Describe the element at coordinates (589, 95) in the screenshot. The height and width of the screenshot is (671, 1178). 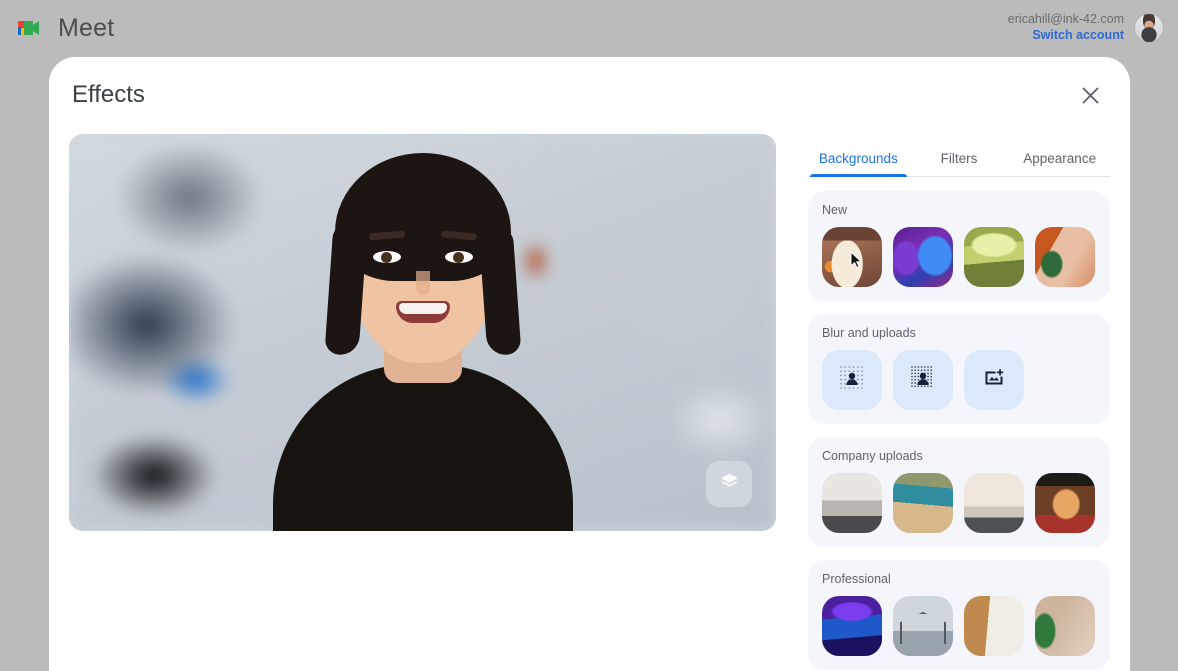
I see `dialog-header: Effects` at that location.